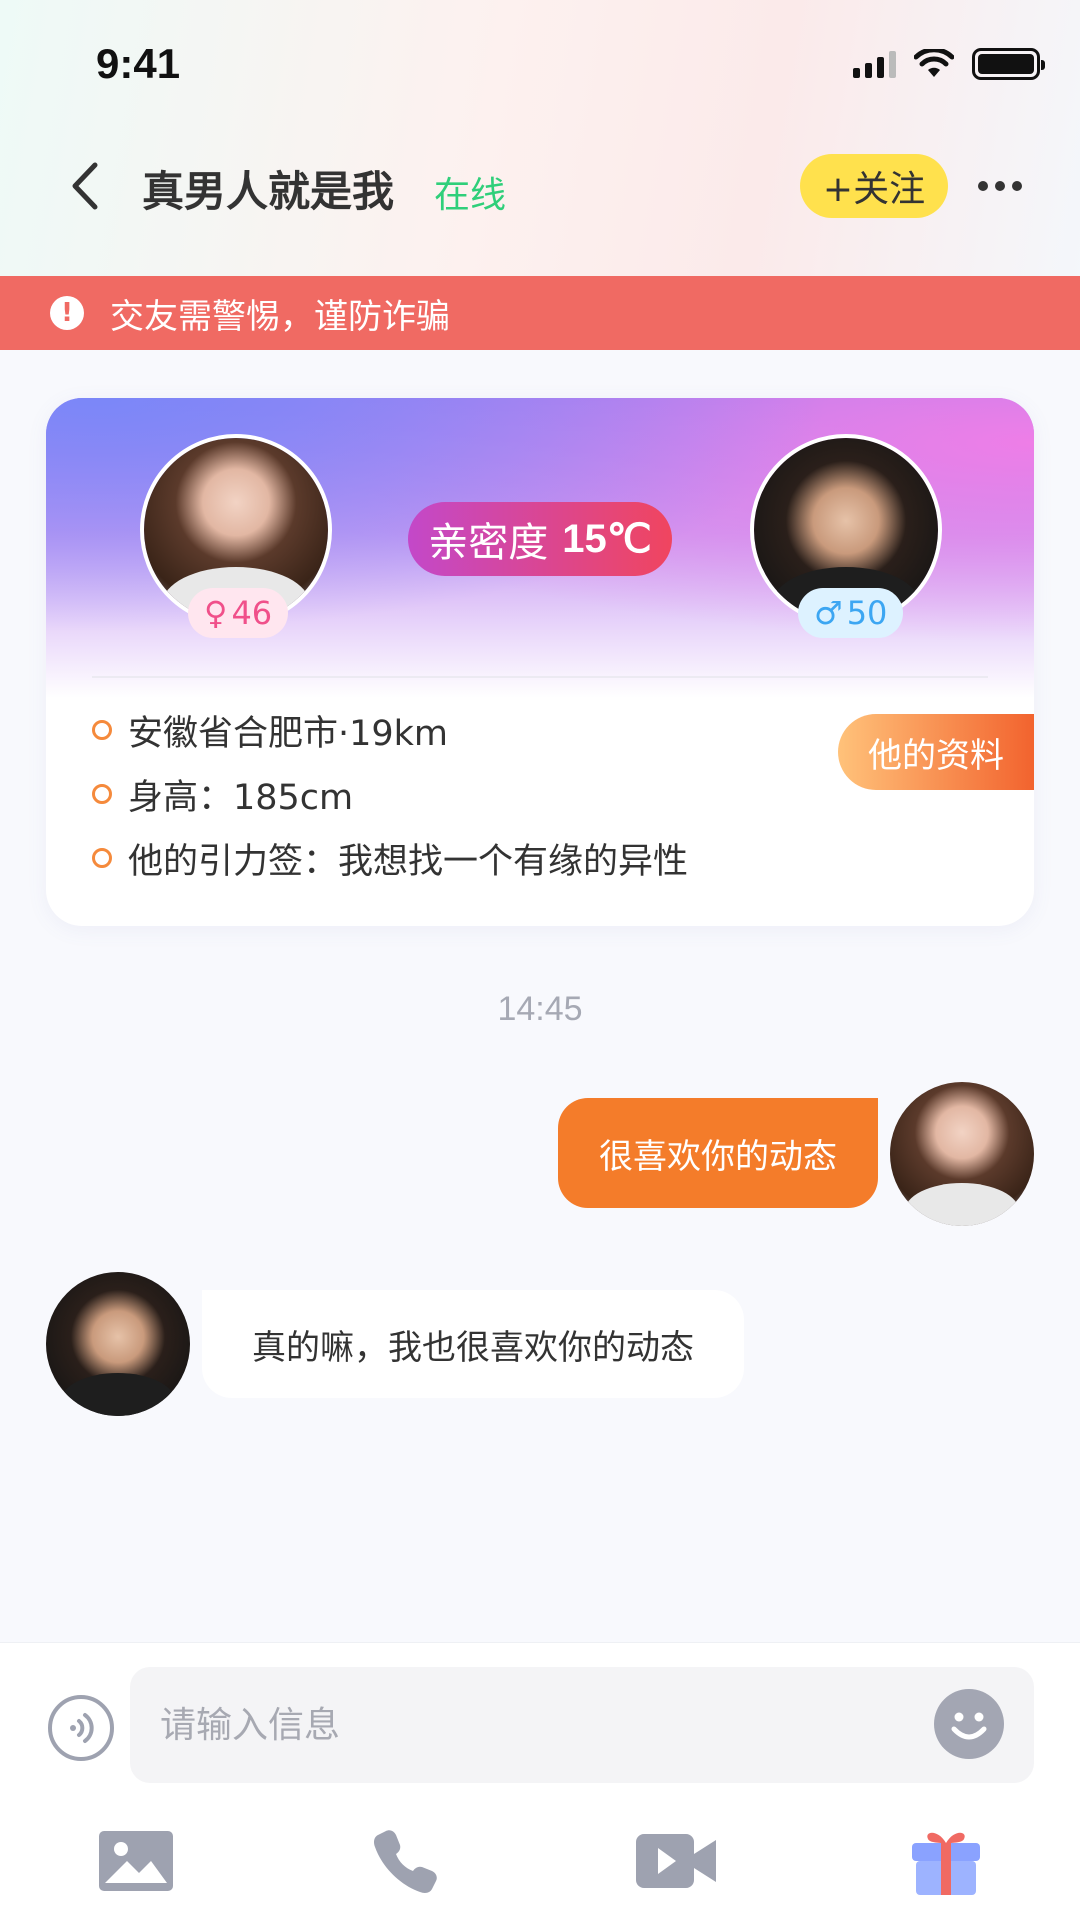 This screenshot has width=1080, height=1920. I want to click on male-avatar-image, so click(118, 1344).